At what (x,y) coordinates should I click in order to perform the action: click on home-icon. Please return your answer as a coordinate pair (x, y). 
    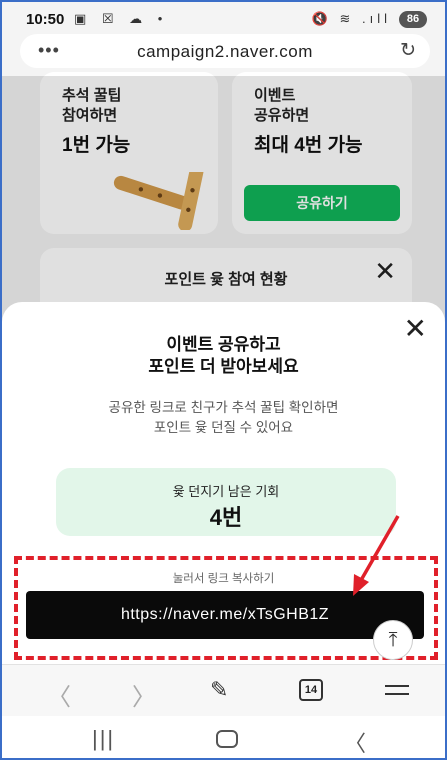
    Looking at the image, I should click on (227, 739).